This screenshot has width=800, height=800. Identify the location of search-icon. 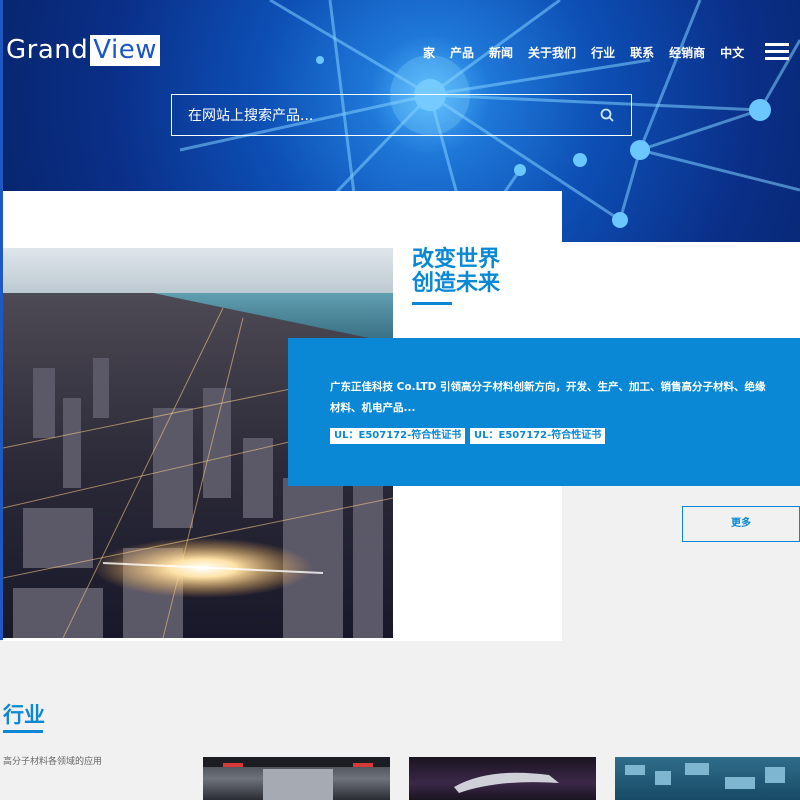
(607, 115).